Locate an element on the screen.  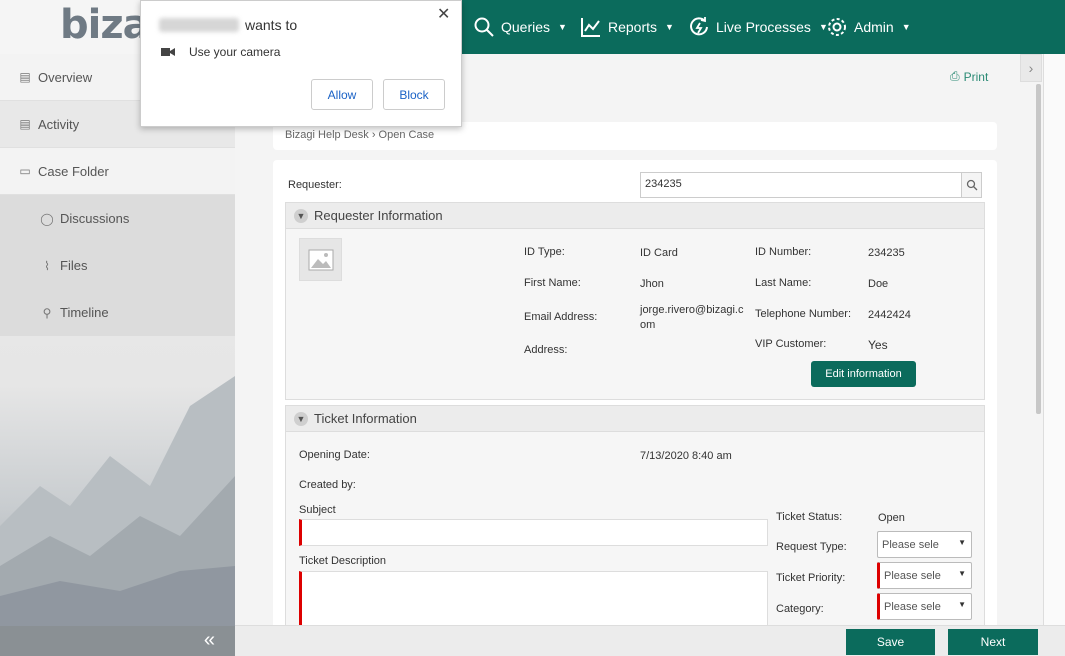
sidebar-item-label: Files is located at coordinates (74, 265).